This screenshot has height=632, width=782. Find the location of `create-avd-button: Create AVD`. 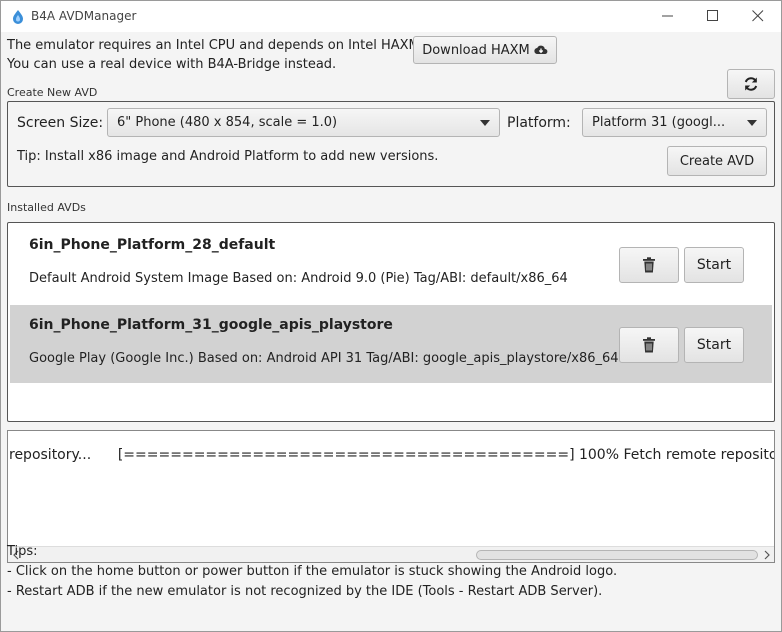

create-avd-button: Create AVD is located at coordinates (717, 161).